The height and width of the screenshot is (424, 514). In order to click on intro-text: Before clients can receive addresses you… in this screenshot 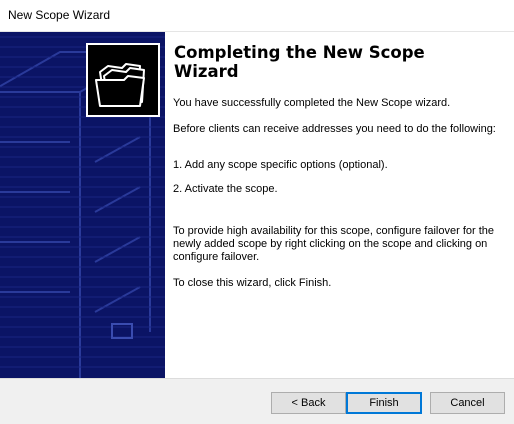, I will do `click(334, 129)`.